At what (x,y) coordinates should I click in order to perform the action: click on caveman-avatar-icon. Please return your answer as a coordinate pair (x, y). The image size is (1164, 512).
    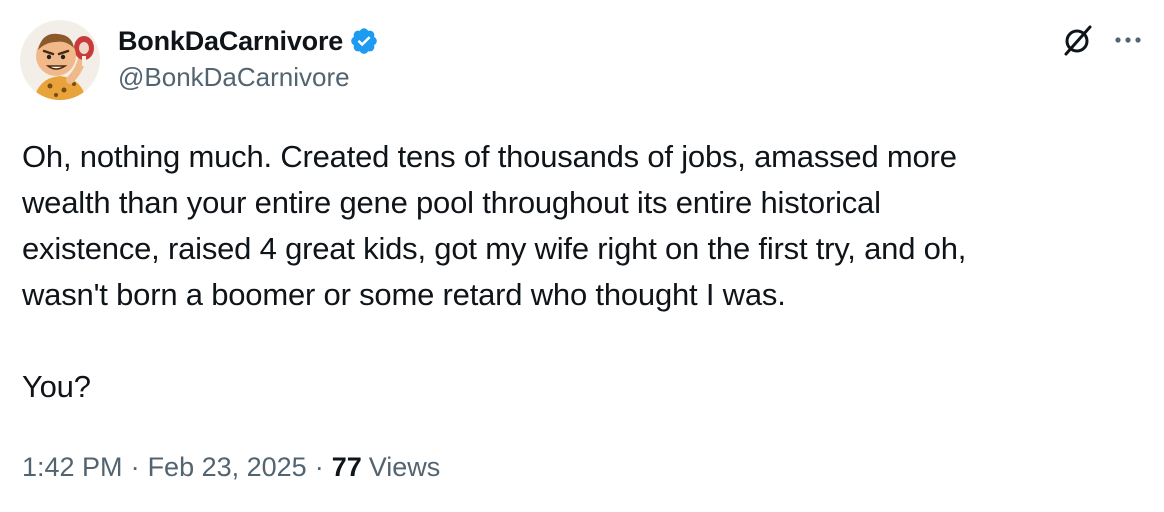
    Looking at the image, I should click on (60, 60).